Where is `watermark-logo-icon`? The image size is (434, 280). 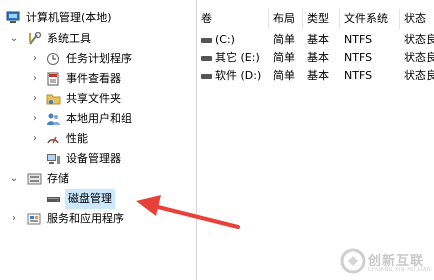
watermark-logo-icon is located at coordinates (353, 261).